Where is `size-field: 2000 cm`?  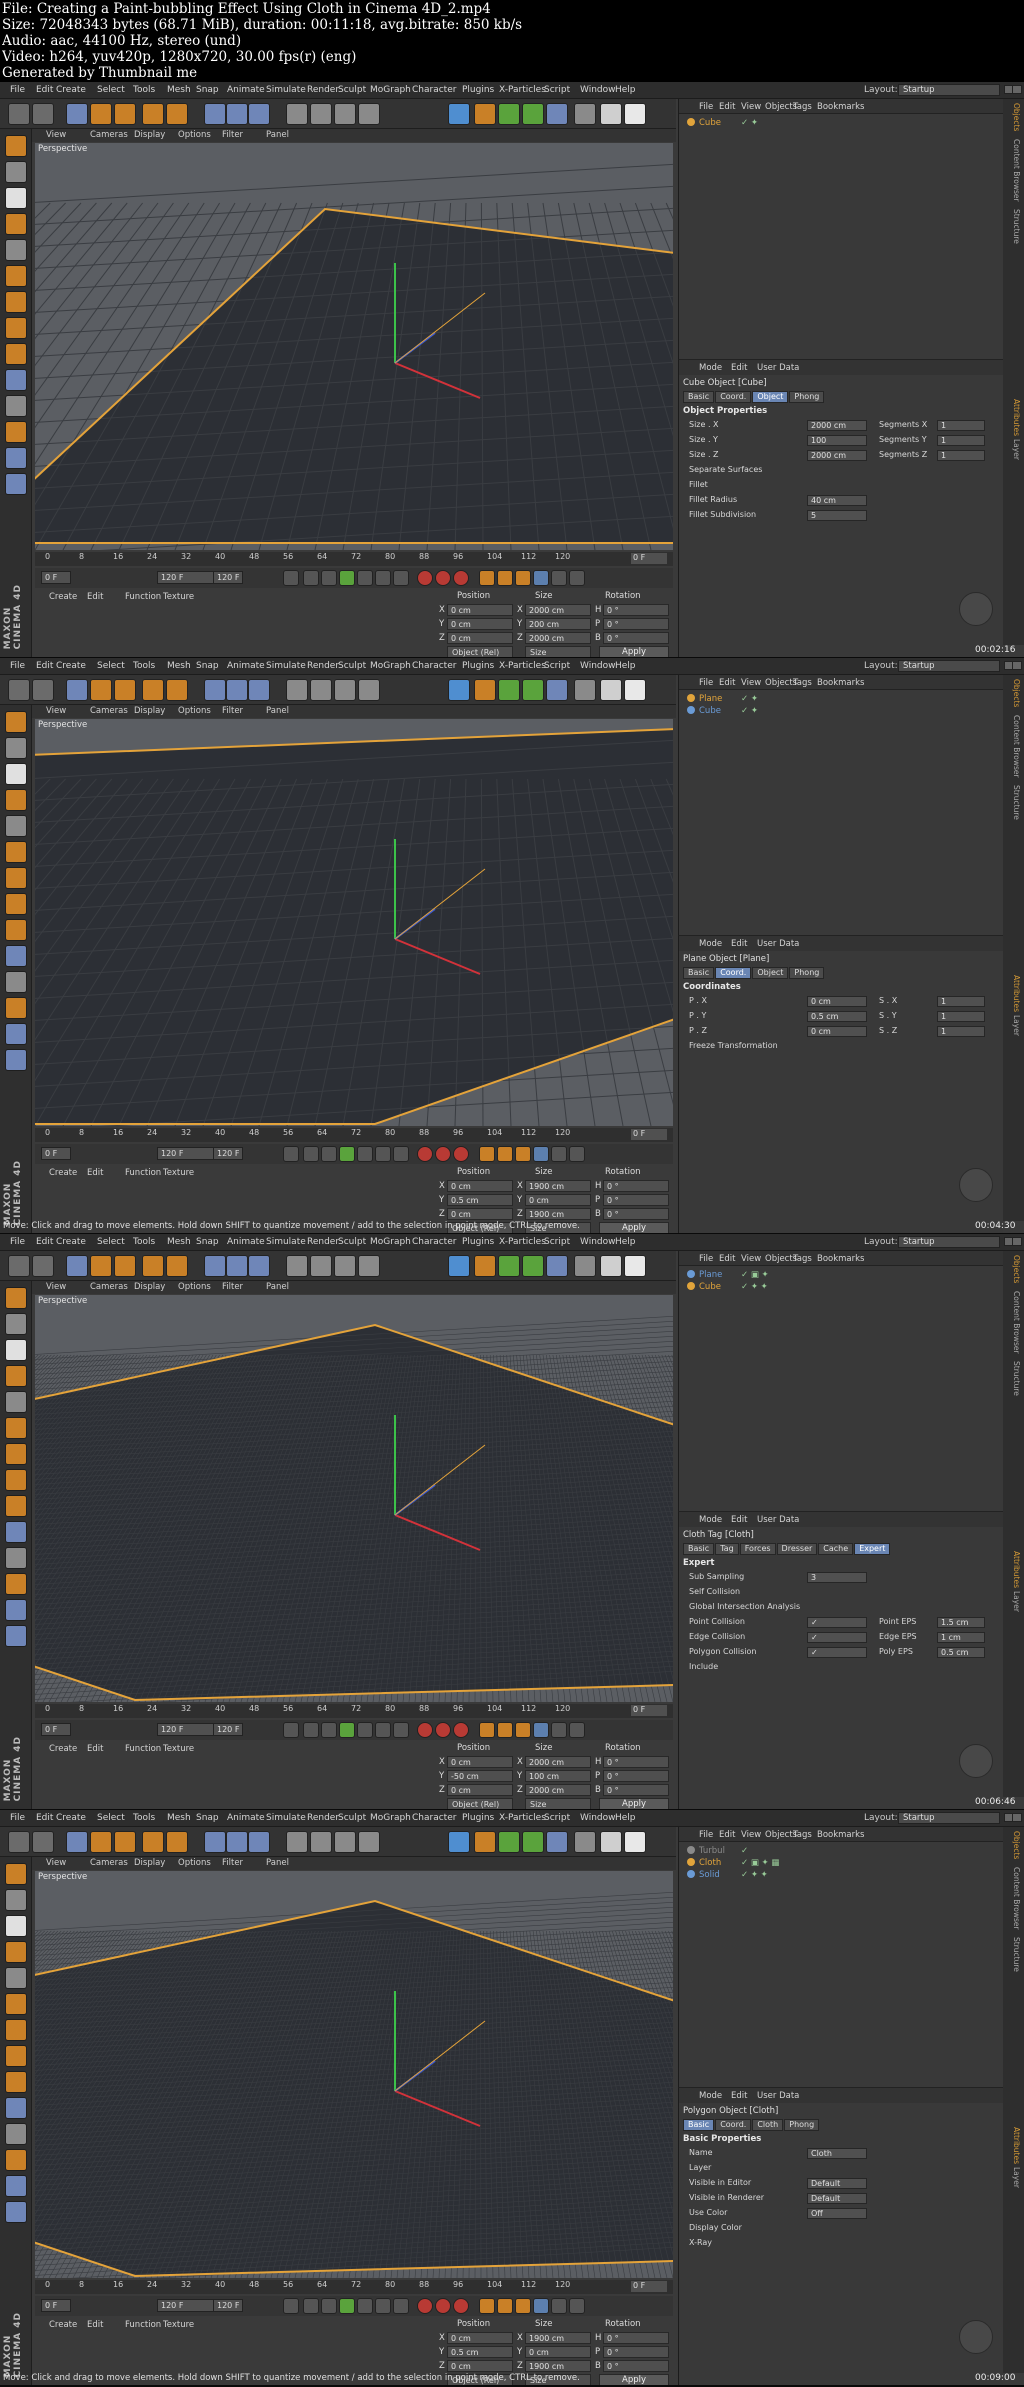
size-field: 2000 cm is located at coordinates (558, 1762).